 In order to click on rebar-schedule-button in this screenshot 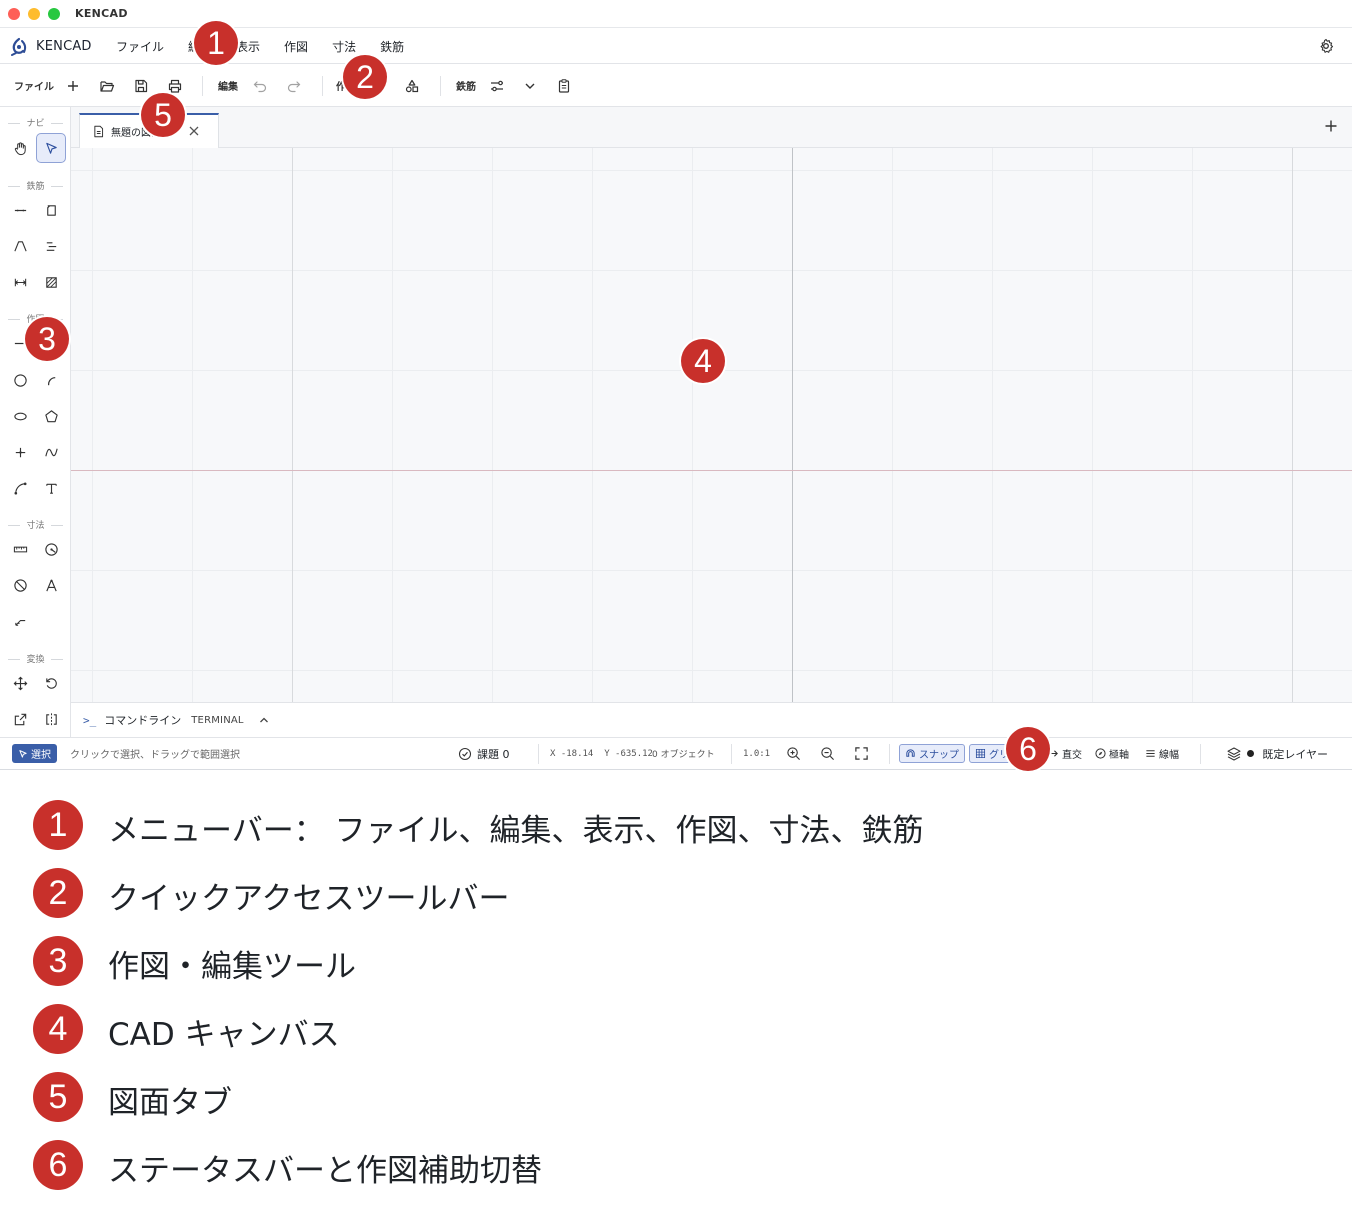, I will do `click(564, 85)`.